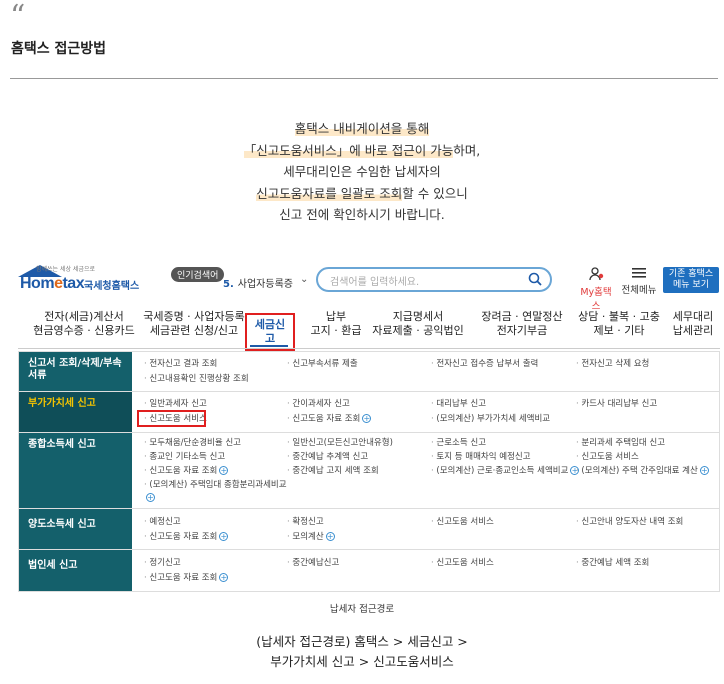 The height and width of the screenshot is (684, 724). What do you see at coordinates (215, 485) in the screenshot?
I see `submenu-item: (모의계산) 주택임대 종합분리과세비교` at bounding box center [215, 485].